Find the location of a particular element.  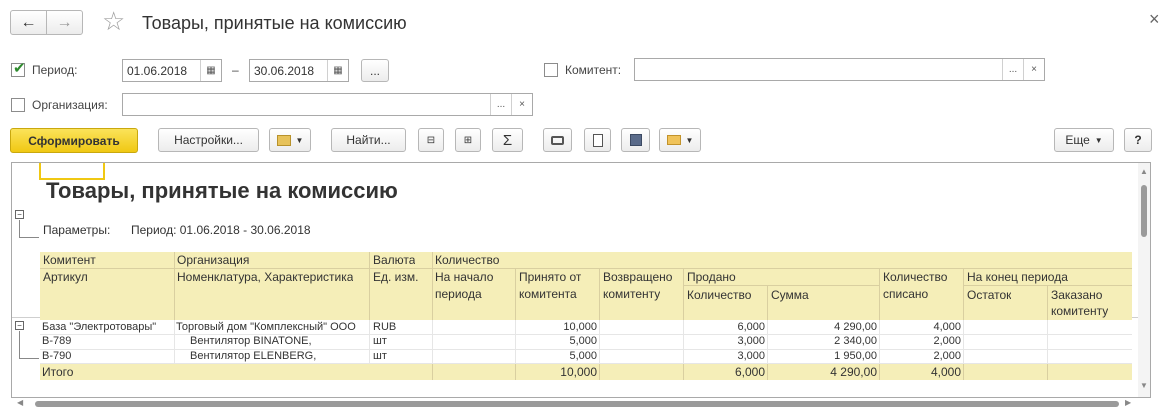

collapse-groups-button: ⊟ is located at coordinates (431, 140).